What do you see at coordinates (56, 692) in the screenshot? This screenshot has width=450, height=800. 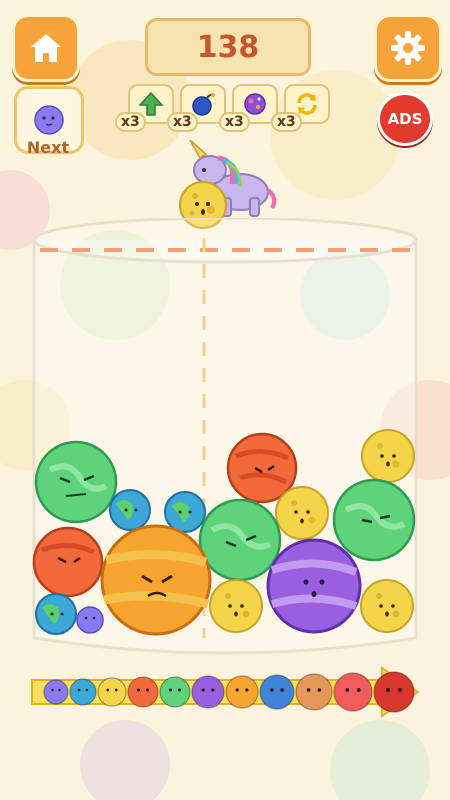 I see `evolution-ball-small-purple` at bounding box center [56, 692].